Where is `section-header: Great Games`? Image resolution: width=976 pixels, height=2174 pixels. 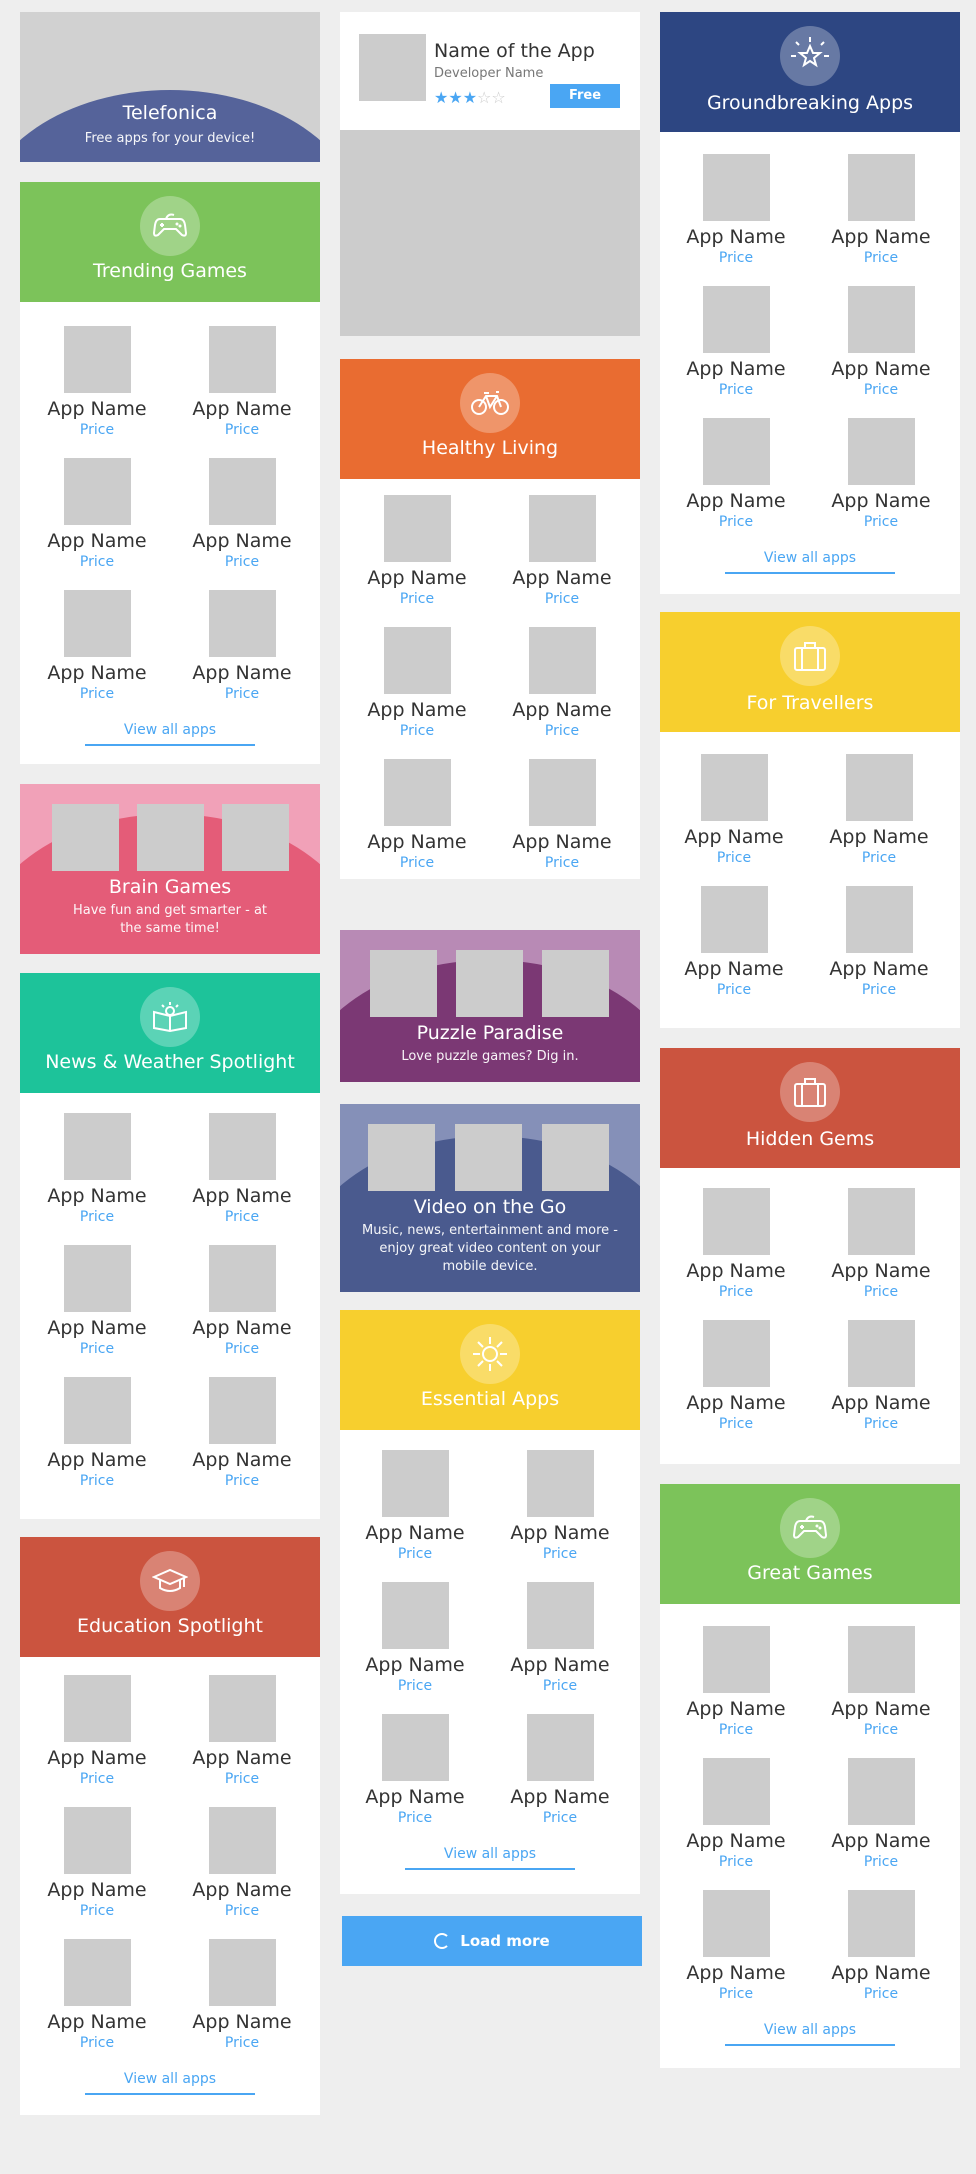
section-header: Great Games is located at coordinates (810, 1544).